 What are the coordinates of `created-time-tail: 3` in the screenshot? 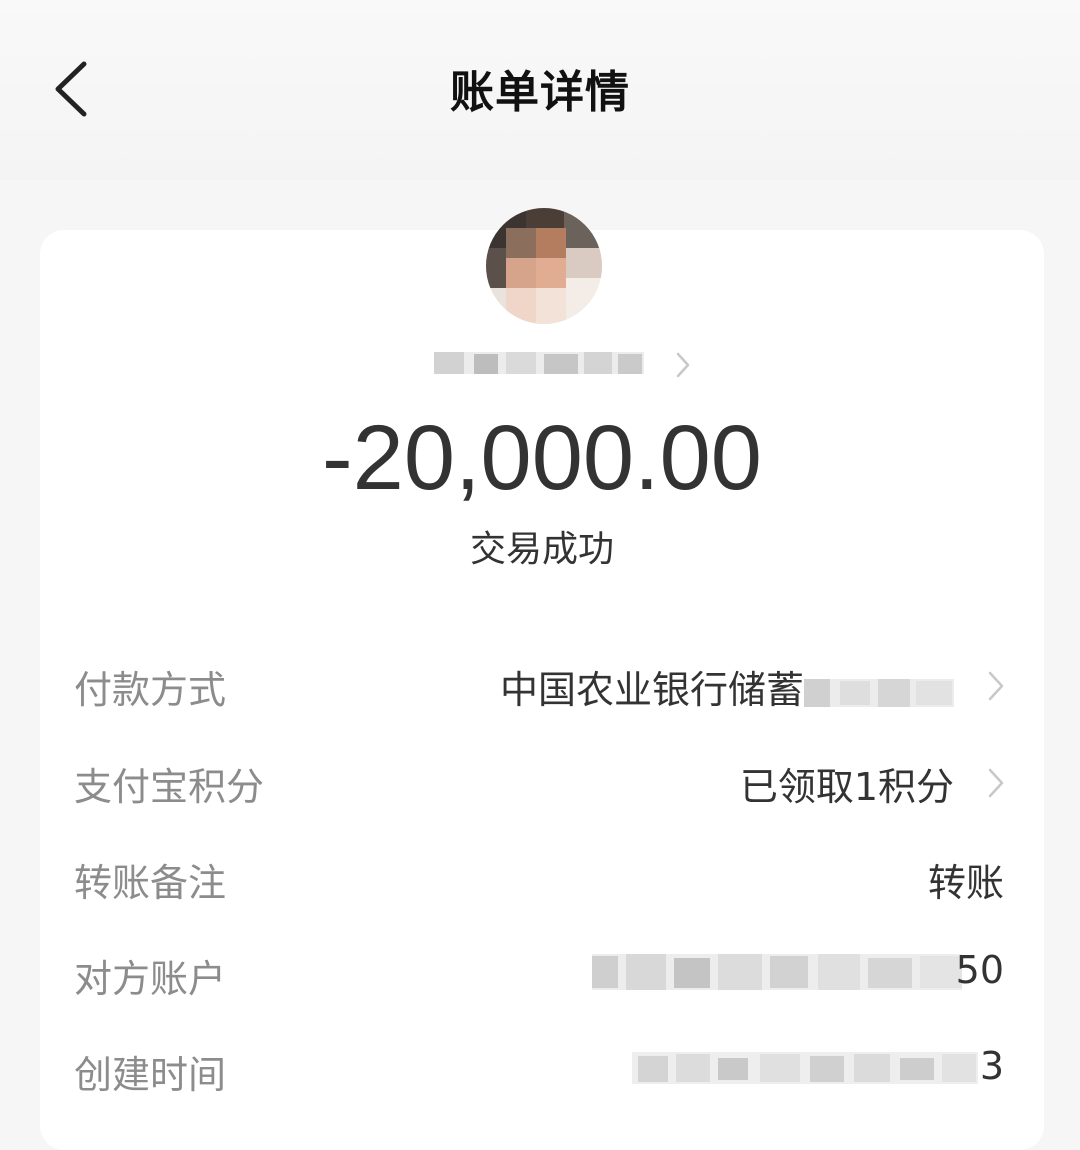 It's located at (991, 1066).